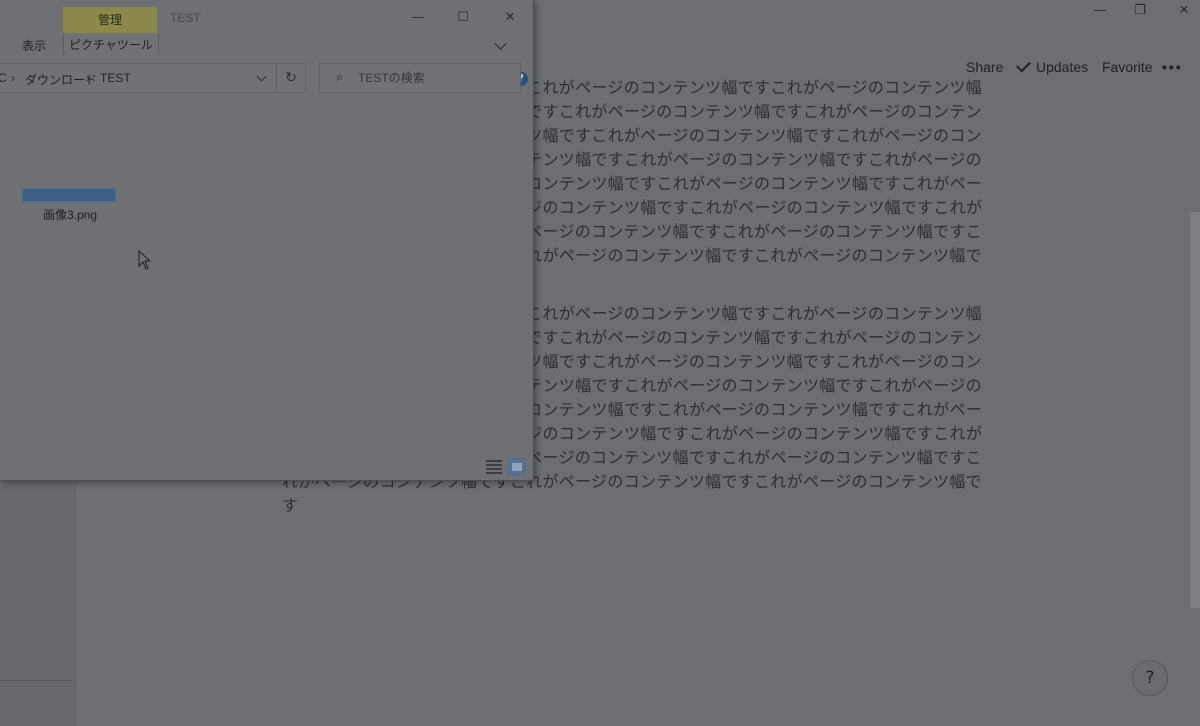  Describe the element at coordinates (3, 78) in the screenshot. I see `breadcrumb-root: C` at that location.